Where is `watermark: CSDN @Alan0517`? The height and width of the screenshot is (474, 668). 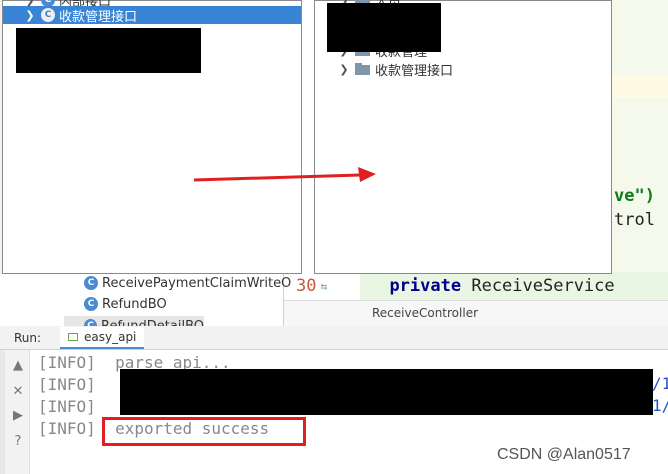 watermark: CSDN @Alan0517 is located at coordinates (564, 454).